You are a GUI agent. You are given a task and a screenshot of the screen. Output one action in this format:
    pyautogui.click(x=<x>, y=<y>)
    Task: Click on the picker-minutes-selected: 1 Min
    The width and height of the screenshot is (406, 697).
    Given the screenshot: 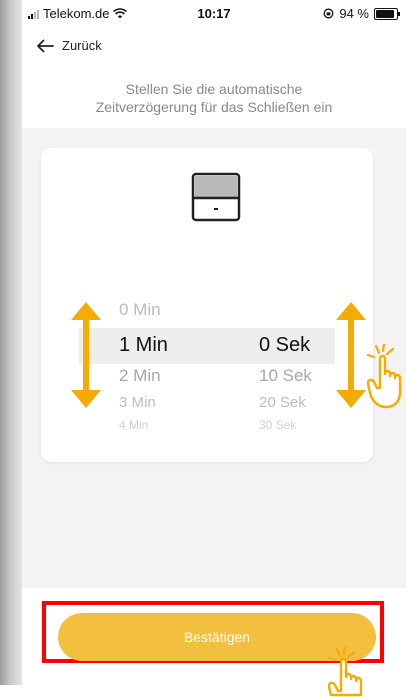 What is the action you would take?
    pyautogui.click(x=143, y=345)
    